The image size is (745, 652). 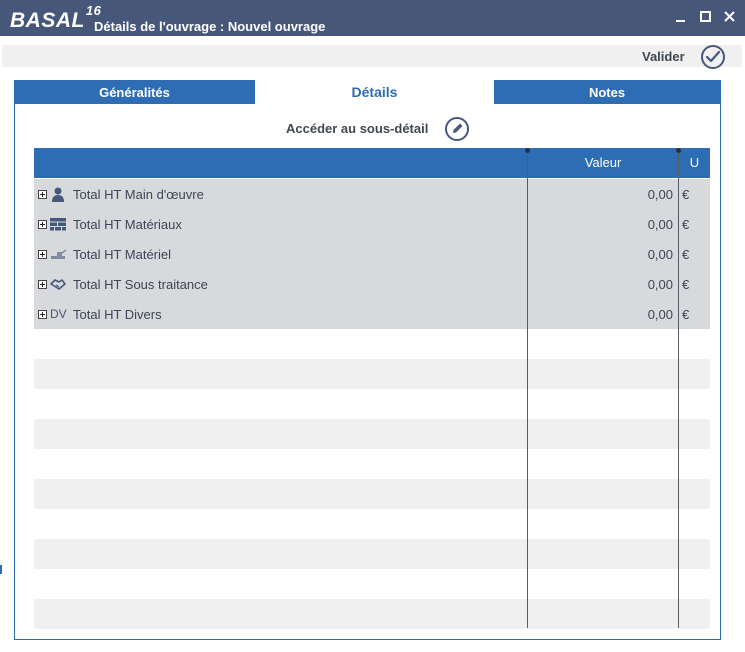 What do you see at coordinates (140, 284) in the screenshot?
I see `row-label: Total HT Sous traitance` at bounding box center [140, 284].